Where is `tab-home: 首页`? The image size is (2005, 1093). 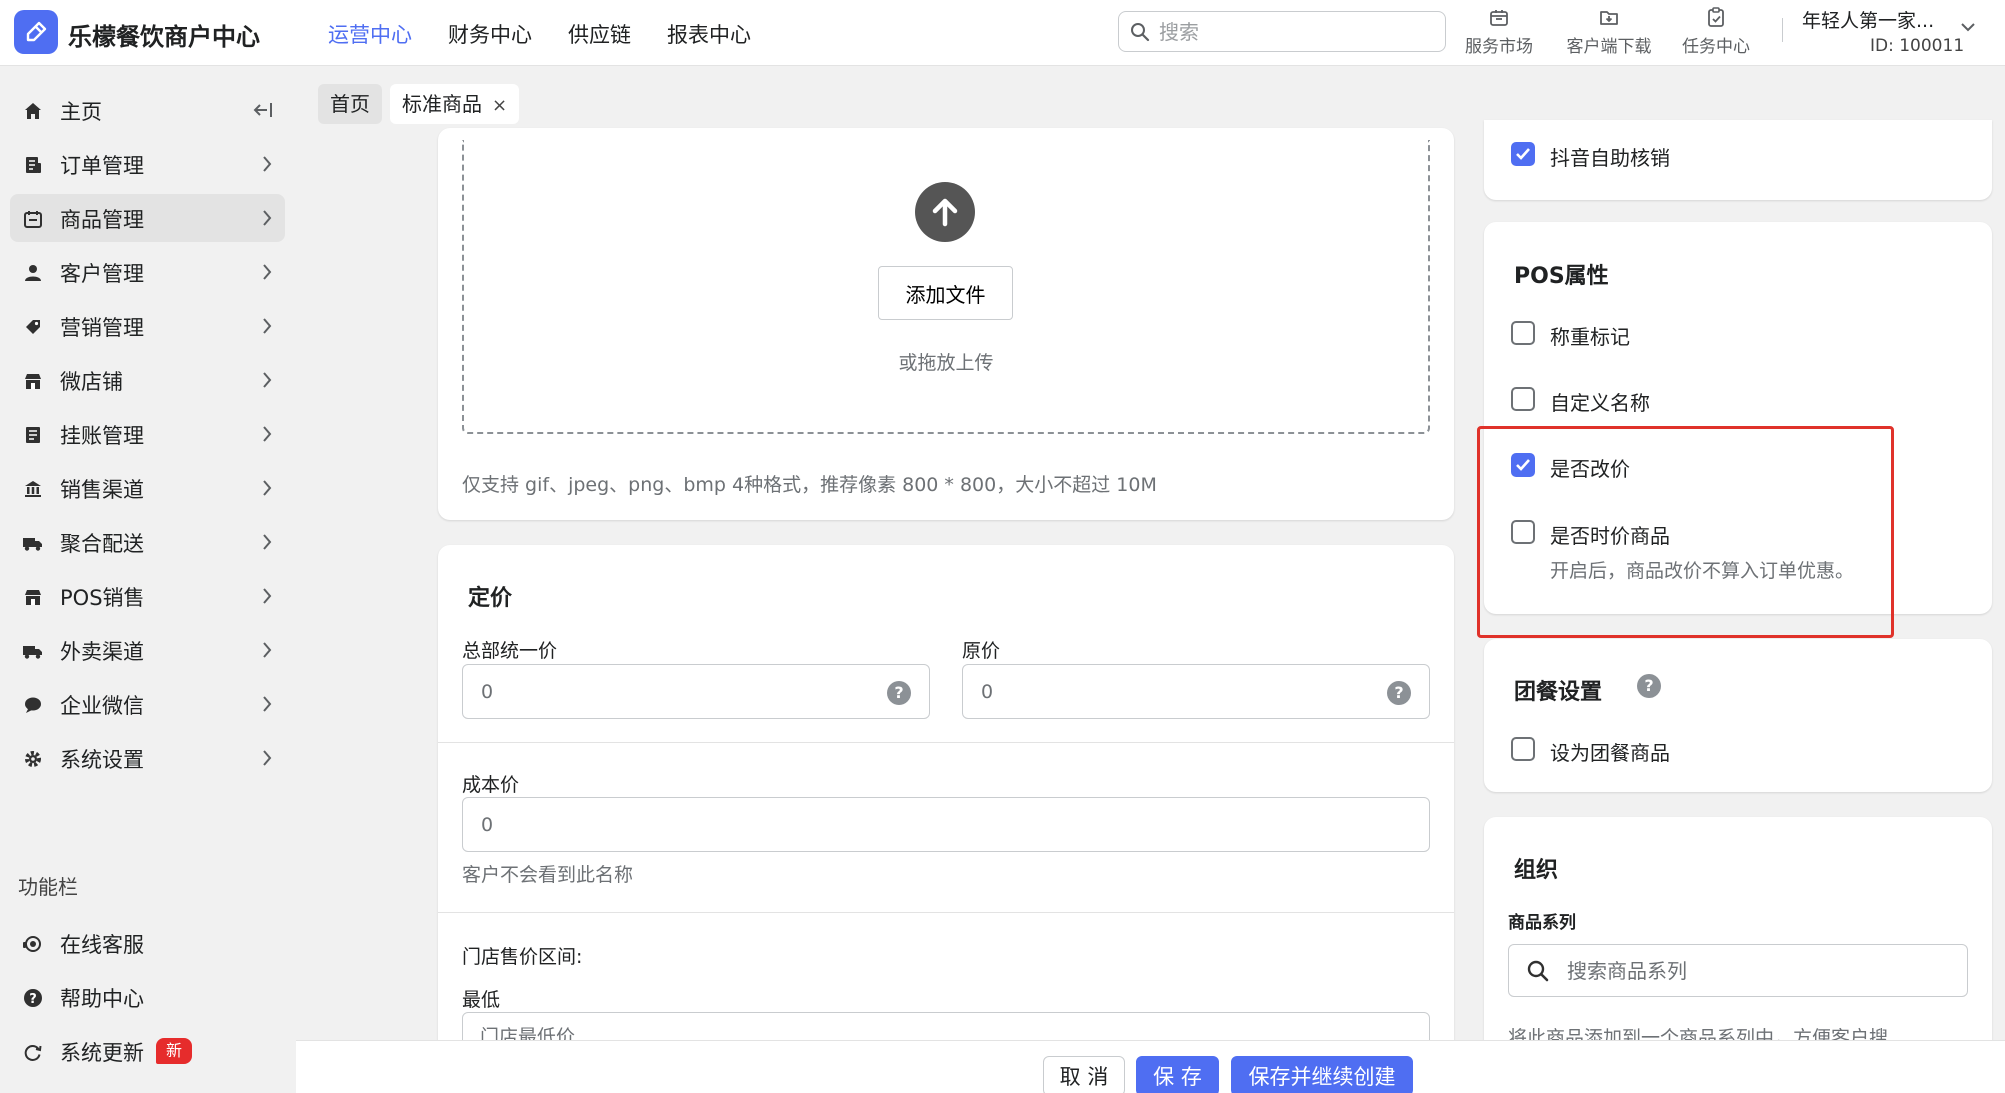
tab-home: 首页 is located at coordinates (350, 104).